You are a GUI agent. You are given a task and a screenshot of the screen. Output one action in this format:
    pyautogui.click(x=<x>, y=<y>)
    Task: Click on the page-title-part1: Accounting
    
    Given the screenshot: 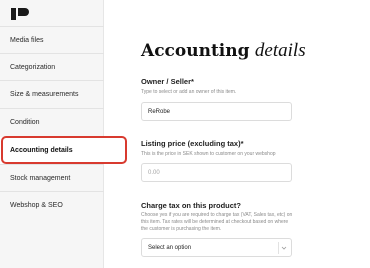 What is the action you would take?
    pyautogui.click(x=195, y=51)
    